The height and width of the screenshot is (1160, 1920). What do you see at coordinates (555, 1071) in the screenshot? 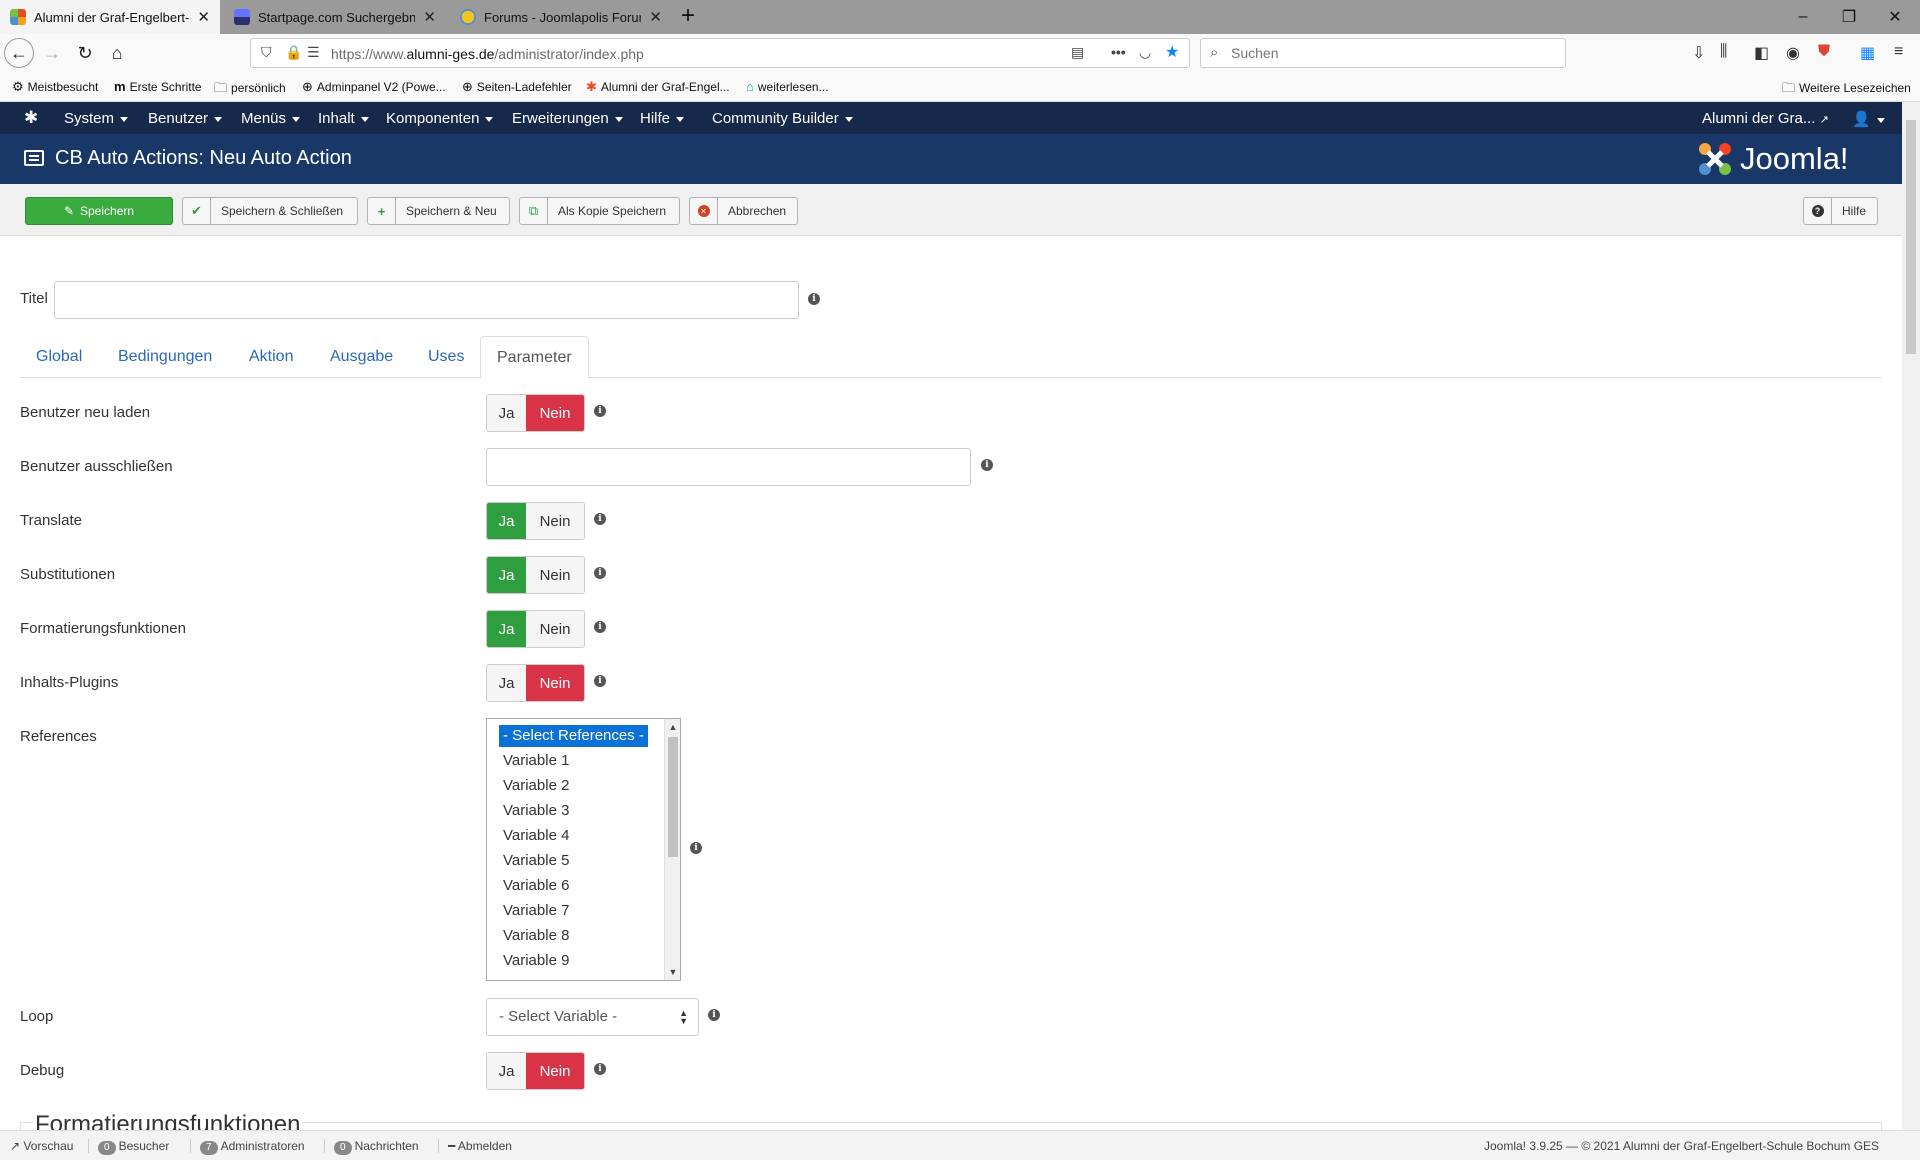
I see `debug-no: Nein` at bounding box center [555, 1071].